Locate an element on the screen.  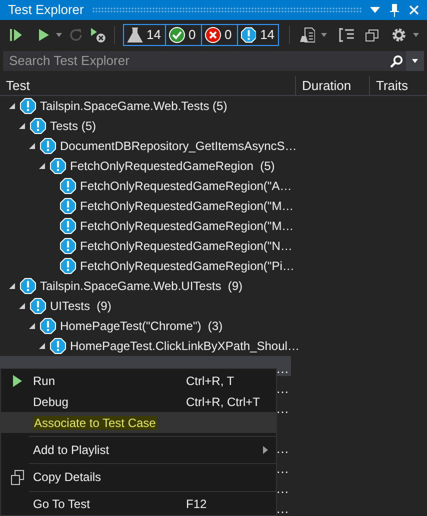
run-all-icon is located at coordinates (16, 35).